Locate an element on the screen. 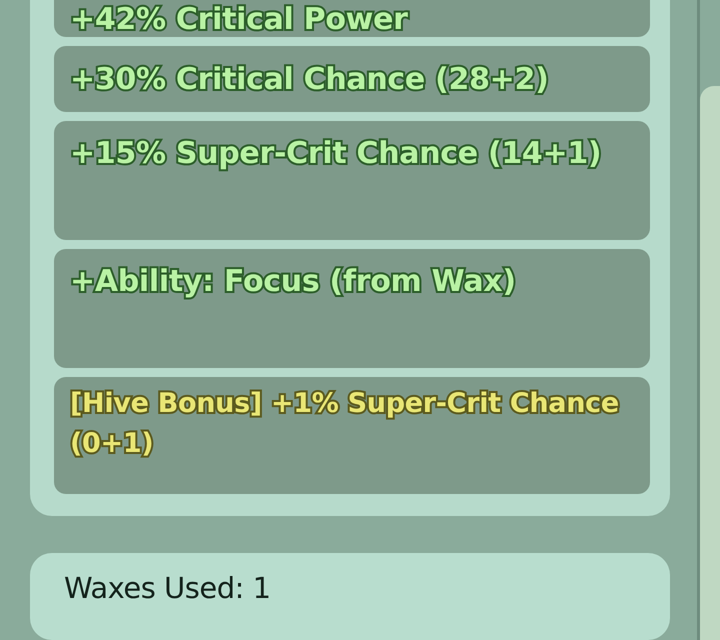  stat-text: +30% Critical Chance (28+2) is located at coordinates (309, 80).